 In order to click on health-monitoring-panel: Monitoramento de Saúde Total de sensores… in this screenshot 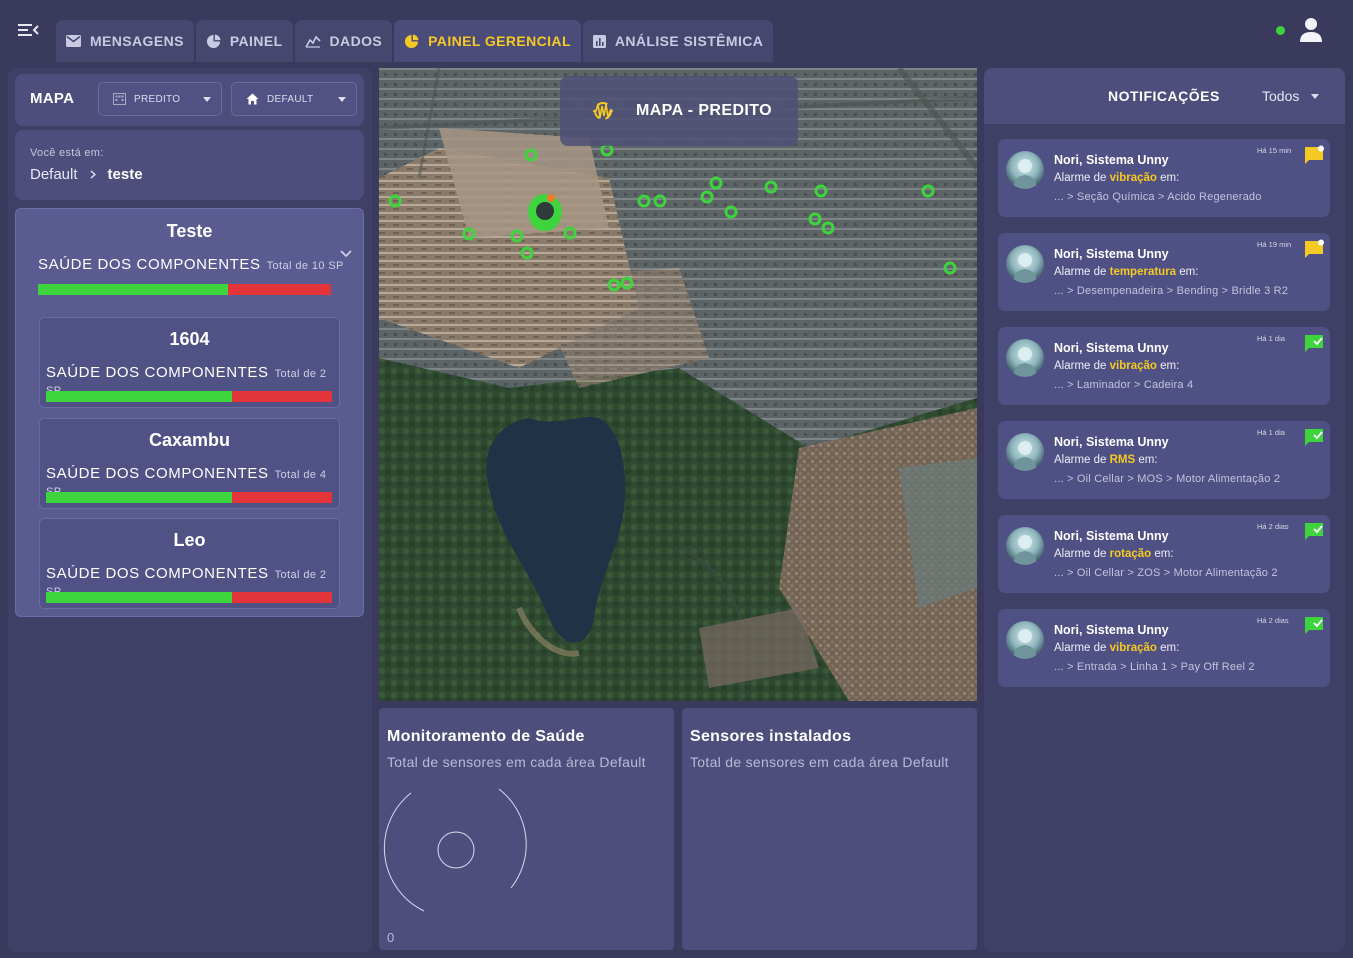, I will do `click(526, 829)`.